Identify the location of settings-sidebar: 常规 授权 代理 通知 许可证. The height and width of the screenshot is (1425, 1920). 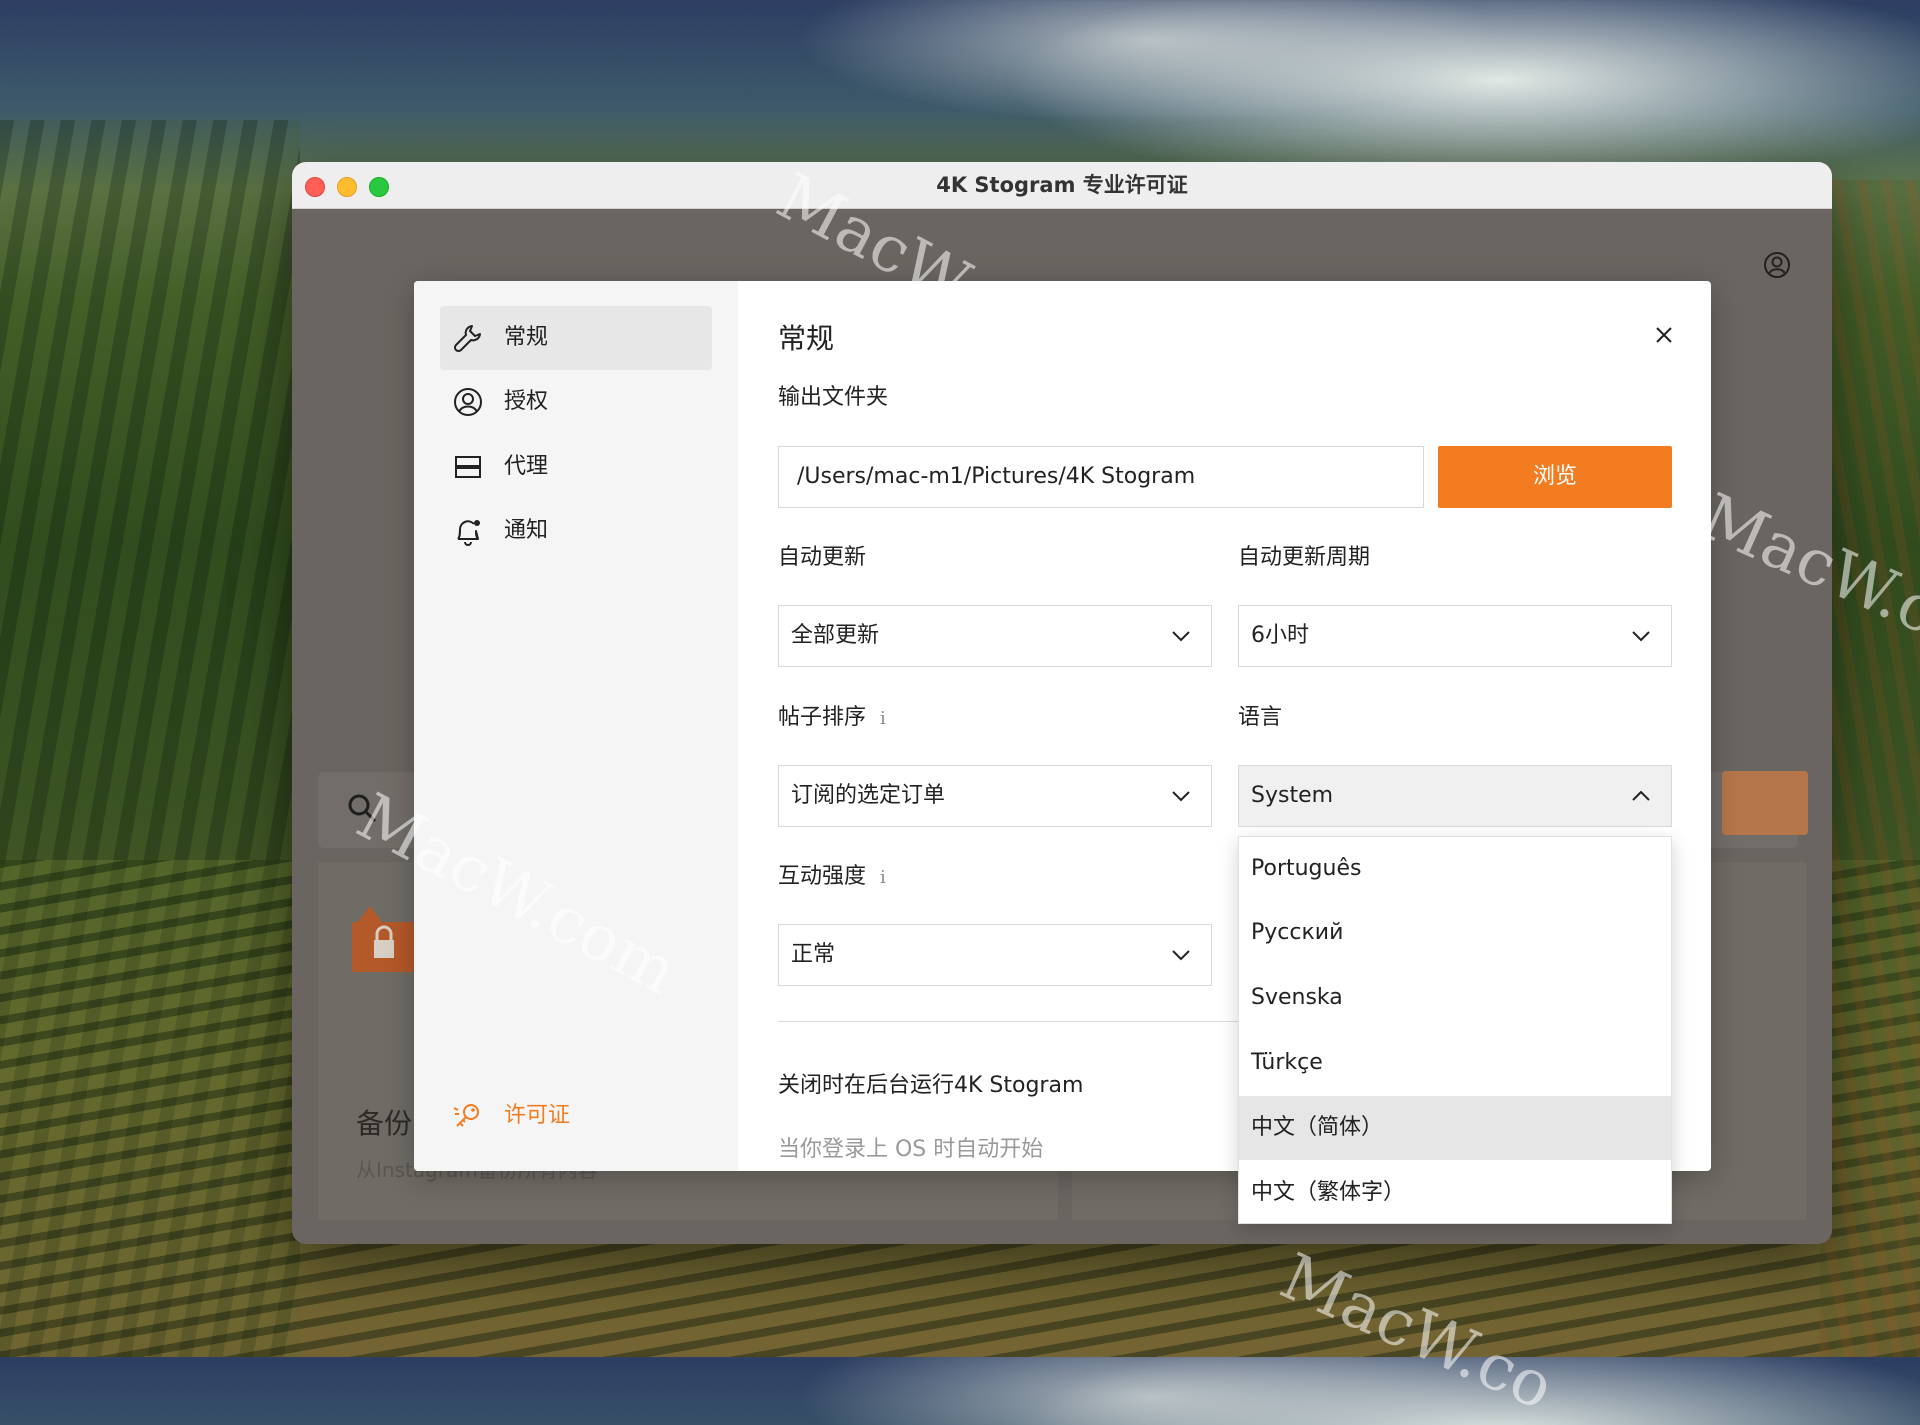
(576, 726).